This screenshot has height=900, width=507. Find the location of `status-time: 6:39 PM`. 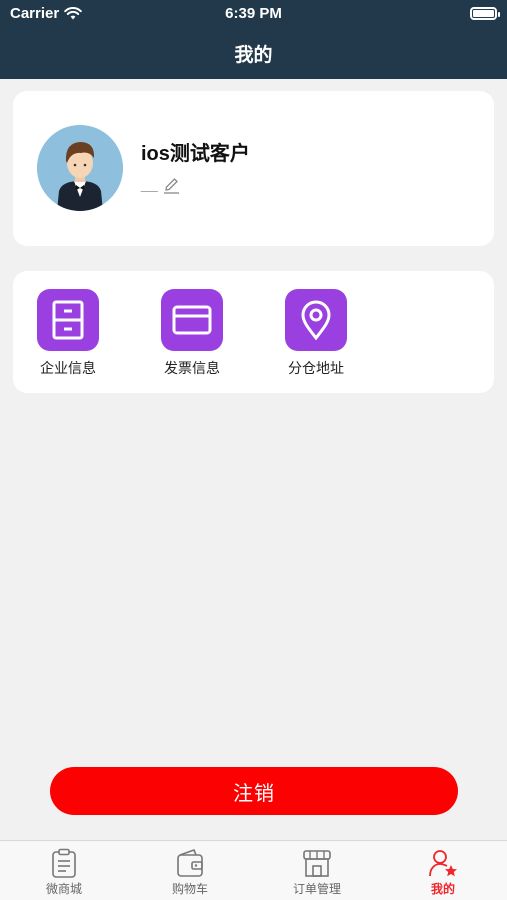

status-time: 6:39 PM is located at coordinates (253, 13).